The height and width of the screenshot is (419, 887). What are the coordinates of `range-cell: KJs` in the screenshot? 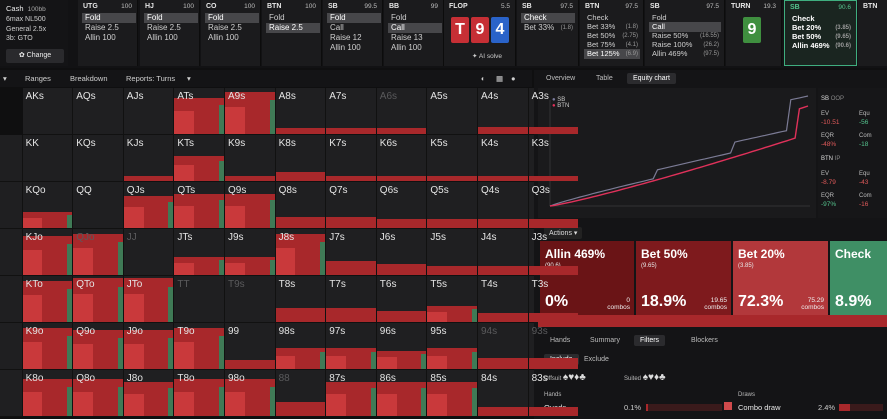 It's located at (149, 158).